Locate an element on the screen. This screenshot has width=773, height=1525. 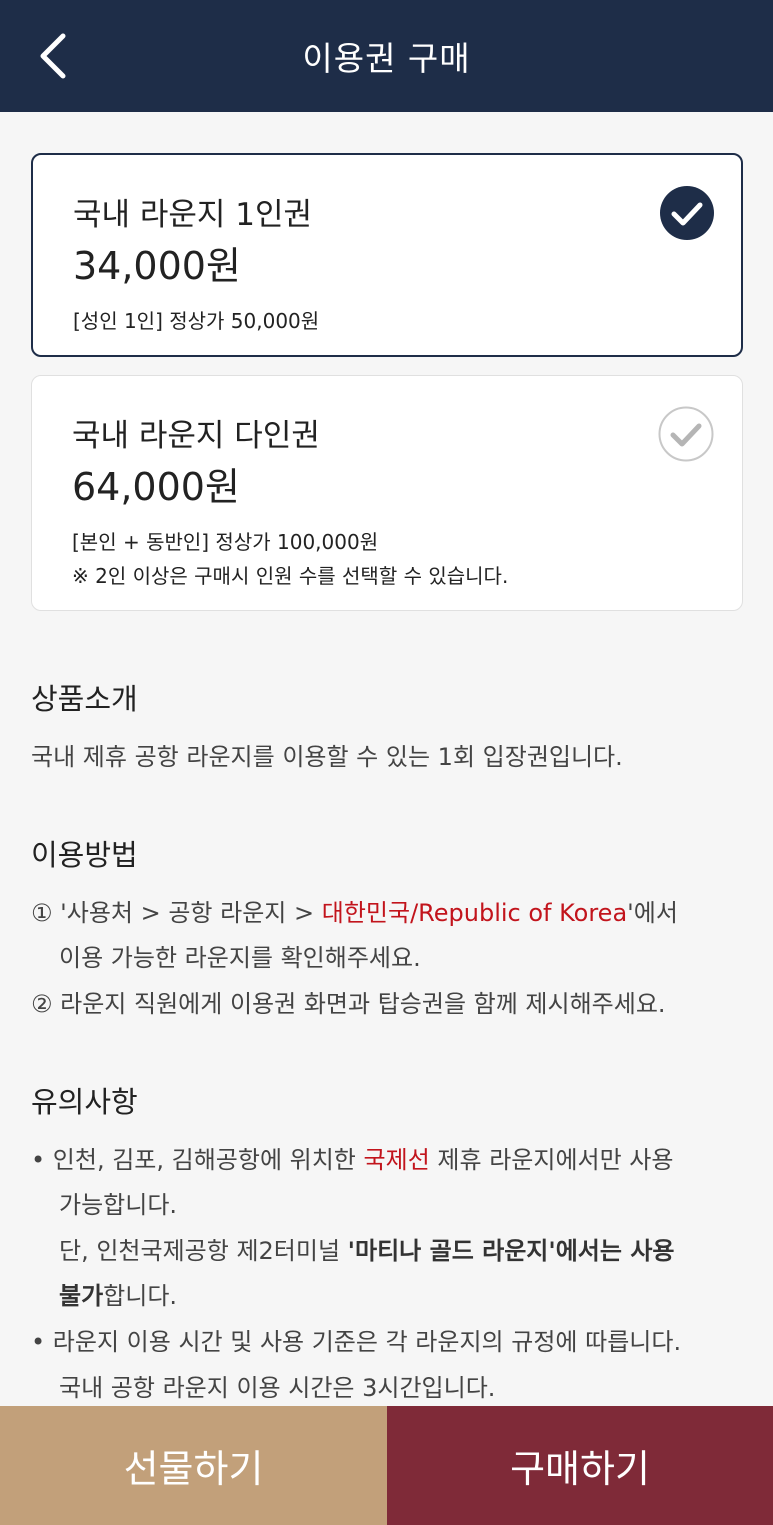
back-button is located at coordinates (52, 56).